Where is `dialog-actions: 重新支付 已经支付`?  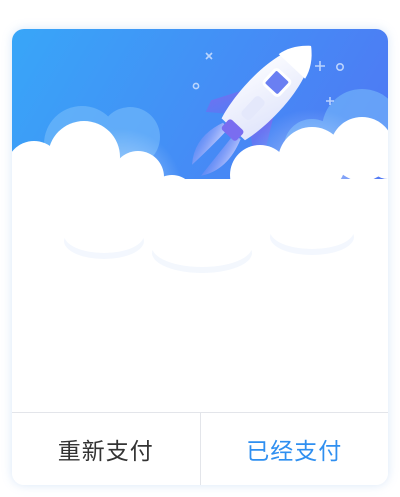
dialog-actions: 重新支付 已经支付 is located at coordinates (200, 448).